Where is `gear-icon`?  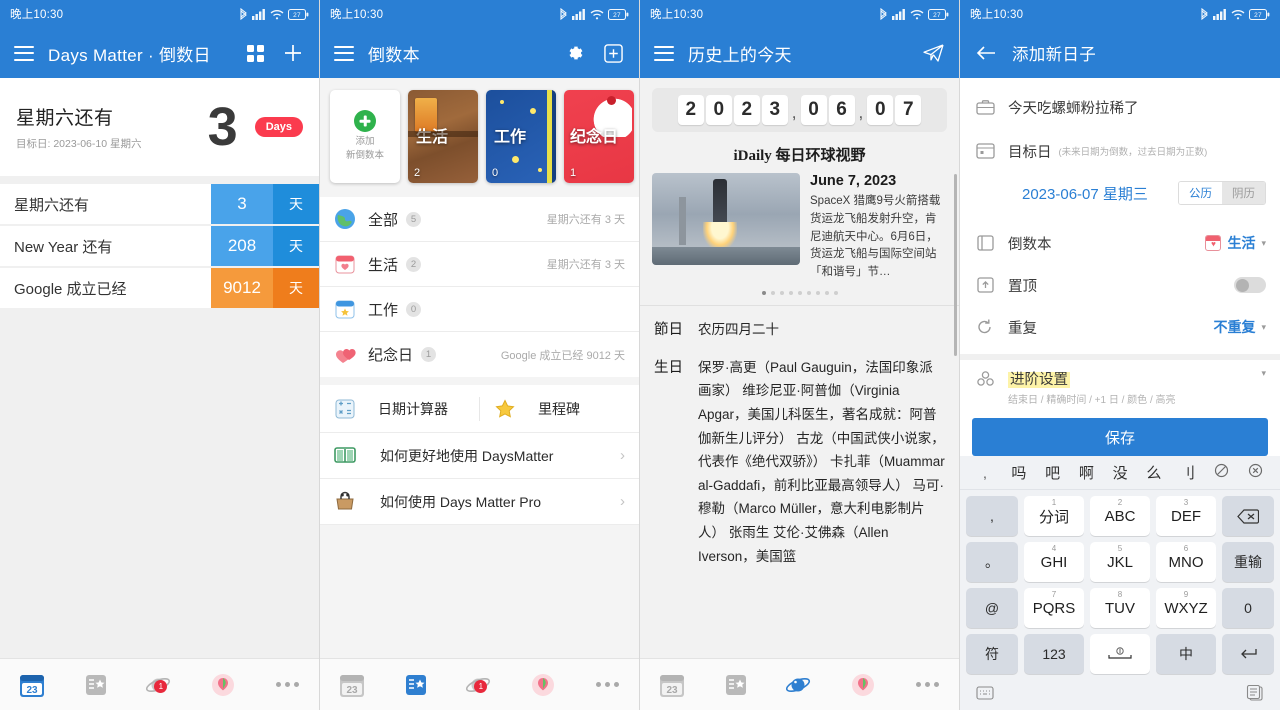
gear-icon is located at coordinates (575, 53).